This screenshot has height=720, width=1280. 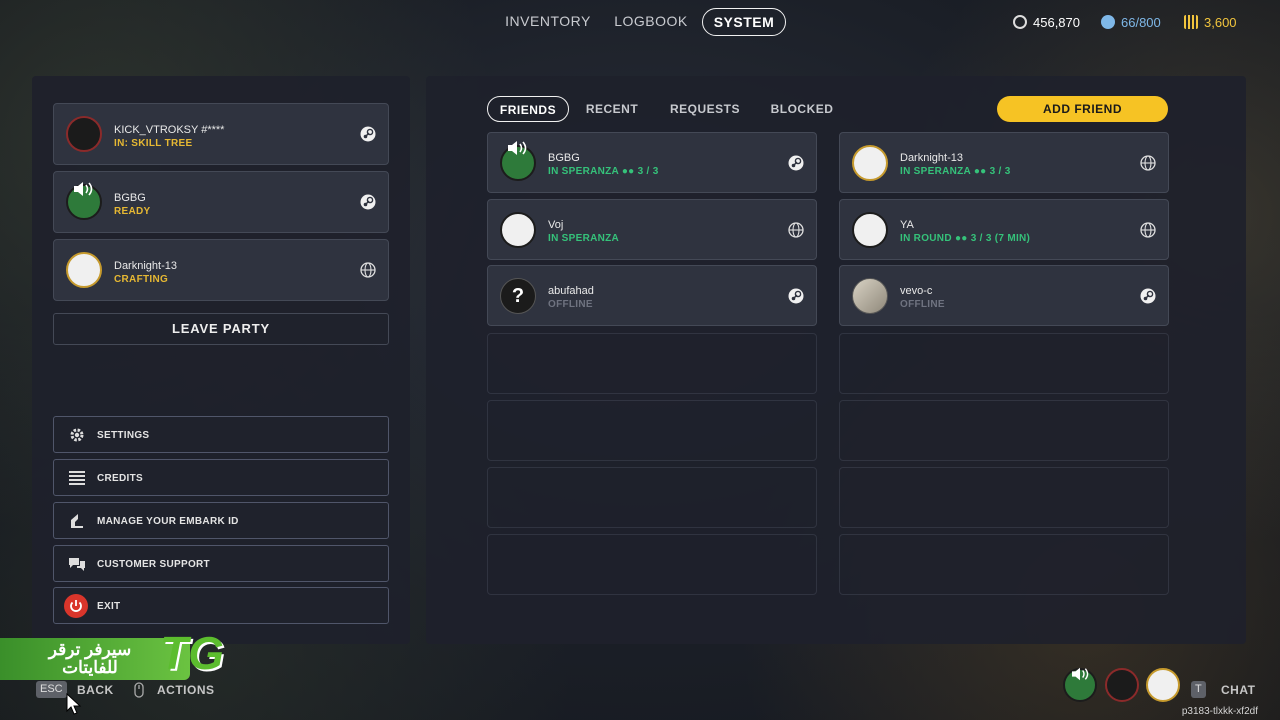 What do you see at coordinates (51, 689) in the screenshot?
I see `esc-key: ESC` at bounding box center [51, 689].